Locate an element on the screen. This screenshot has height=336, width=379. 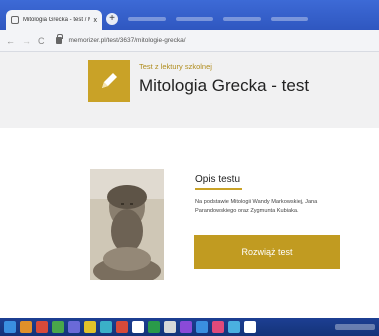
bust-illustration is located at coordinates (127, 227).